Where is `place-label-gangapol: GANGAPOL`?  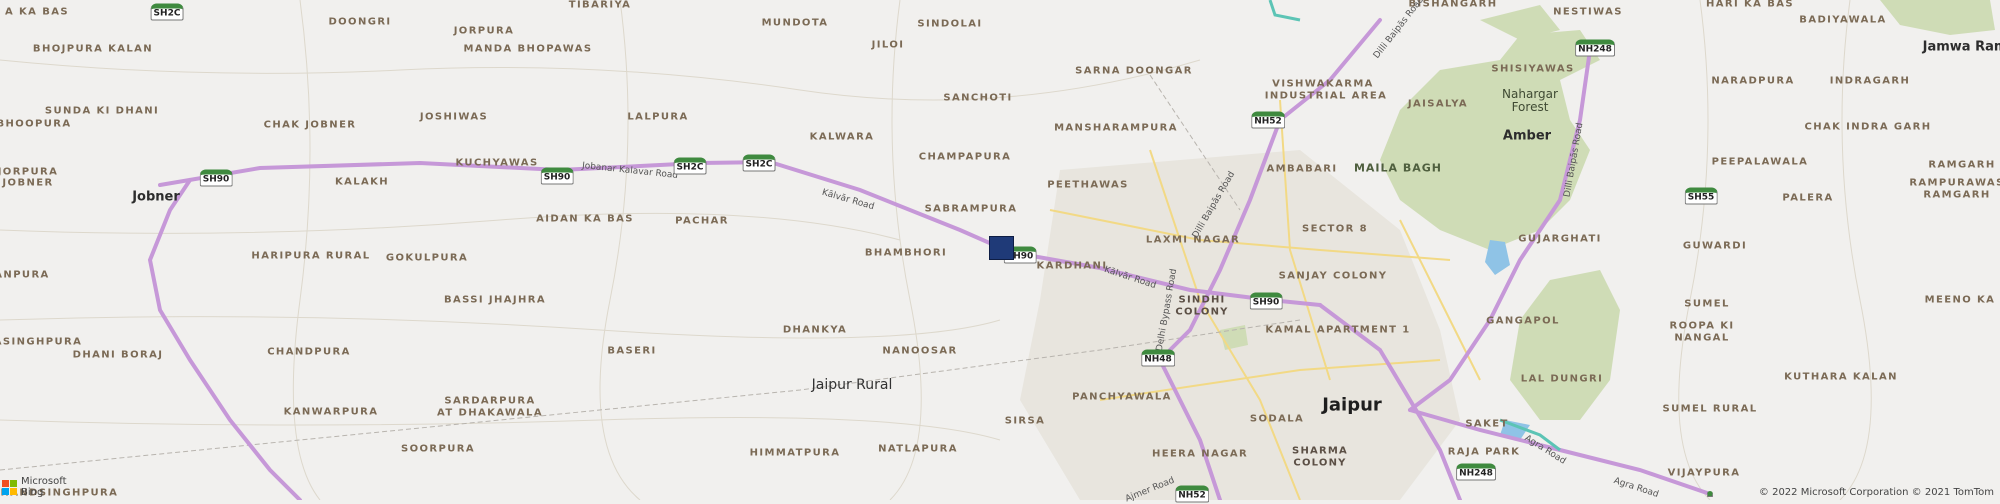 place-label-gangapol: GANGAPOL is located at coordinates (1523, 321).